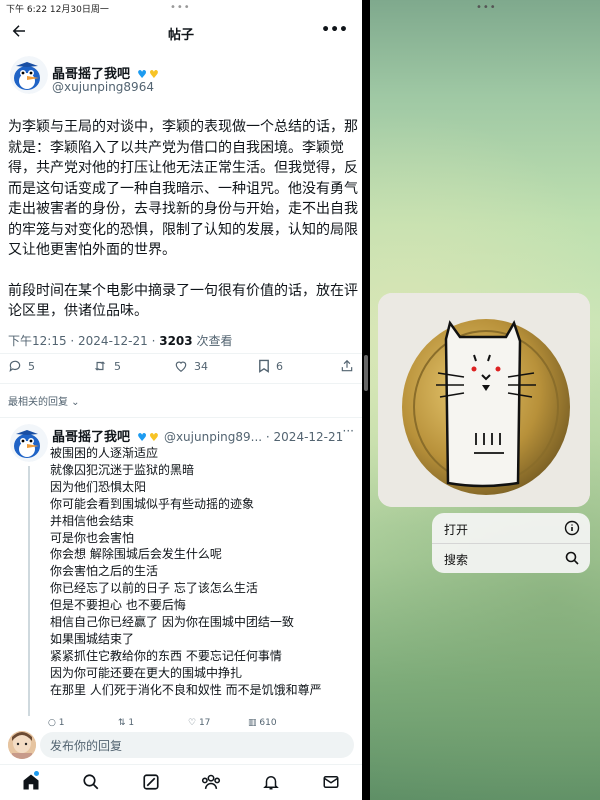 Image resolution: width=600 pixels, height=800 pixels. Describe the element at coordinates (100, 366) in the screenshot. I see `retweet-icon` at that location.